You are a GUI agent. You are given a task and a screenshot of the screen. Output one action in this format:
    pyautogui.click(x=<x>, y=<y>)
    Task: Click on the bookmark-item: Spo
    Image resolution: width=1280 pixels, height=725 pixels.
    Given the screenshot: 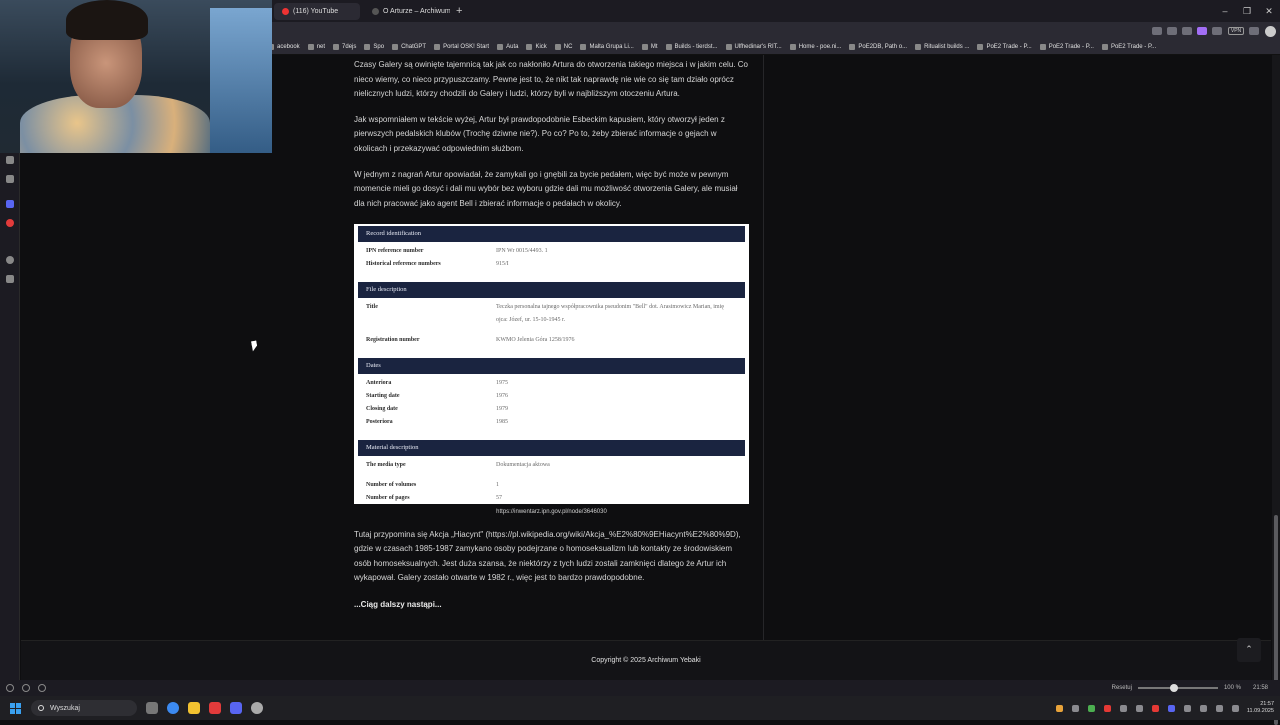 What is the action you would take?
    pyautogui.click(x=374, y=47)
    